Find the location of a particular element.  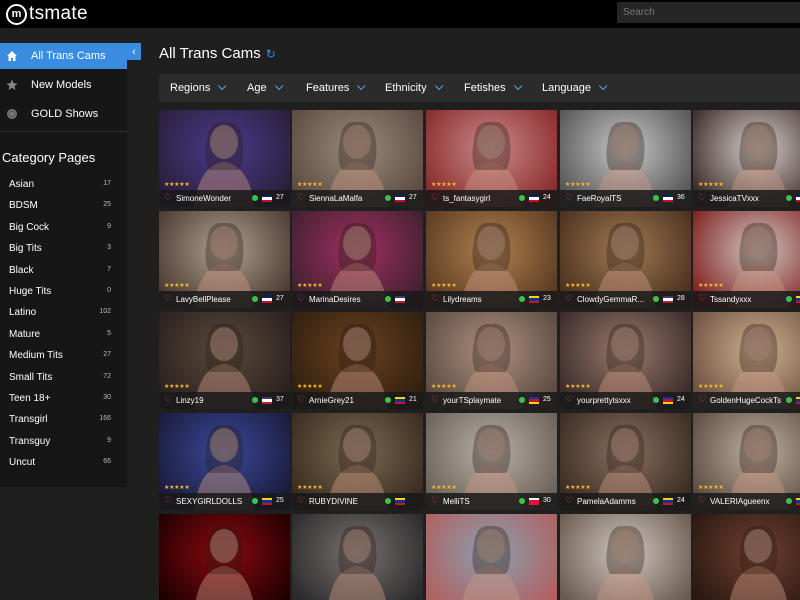

model-username: VALERIAgueenx is located at coordinates (748, 501).